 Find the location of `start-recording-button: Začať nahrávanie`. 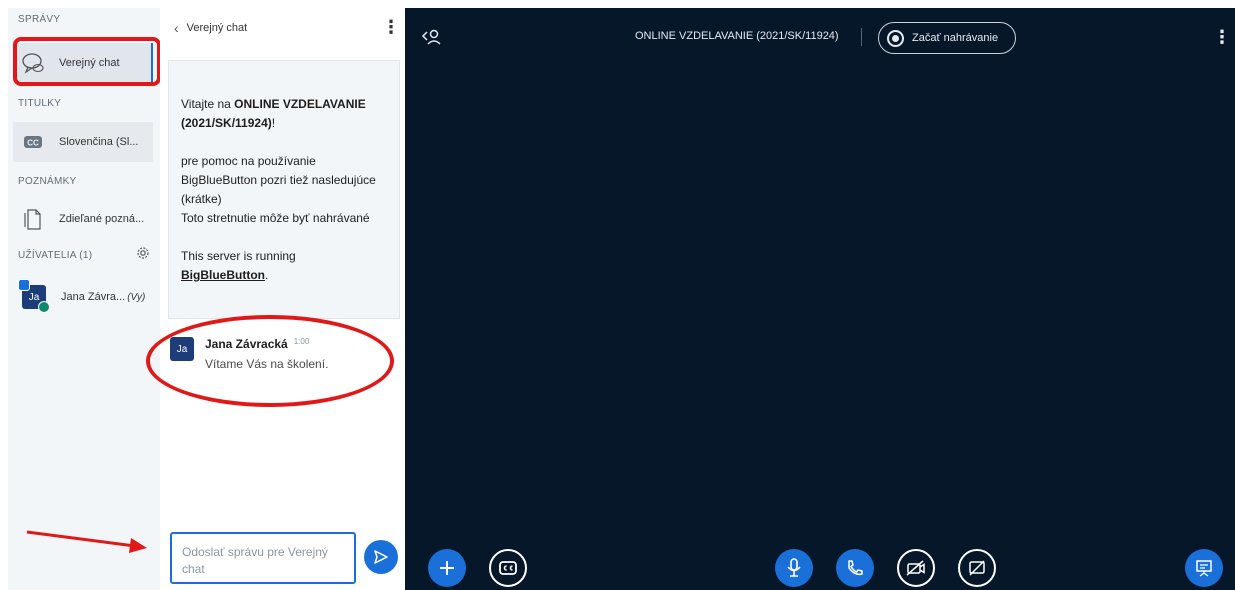

start-recording-button: Začať nahrávanie is located at coordinates (947, 38).